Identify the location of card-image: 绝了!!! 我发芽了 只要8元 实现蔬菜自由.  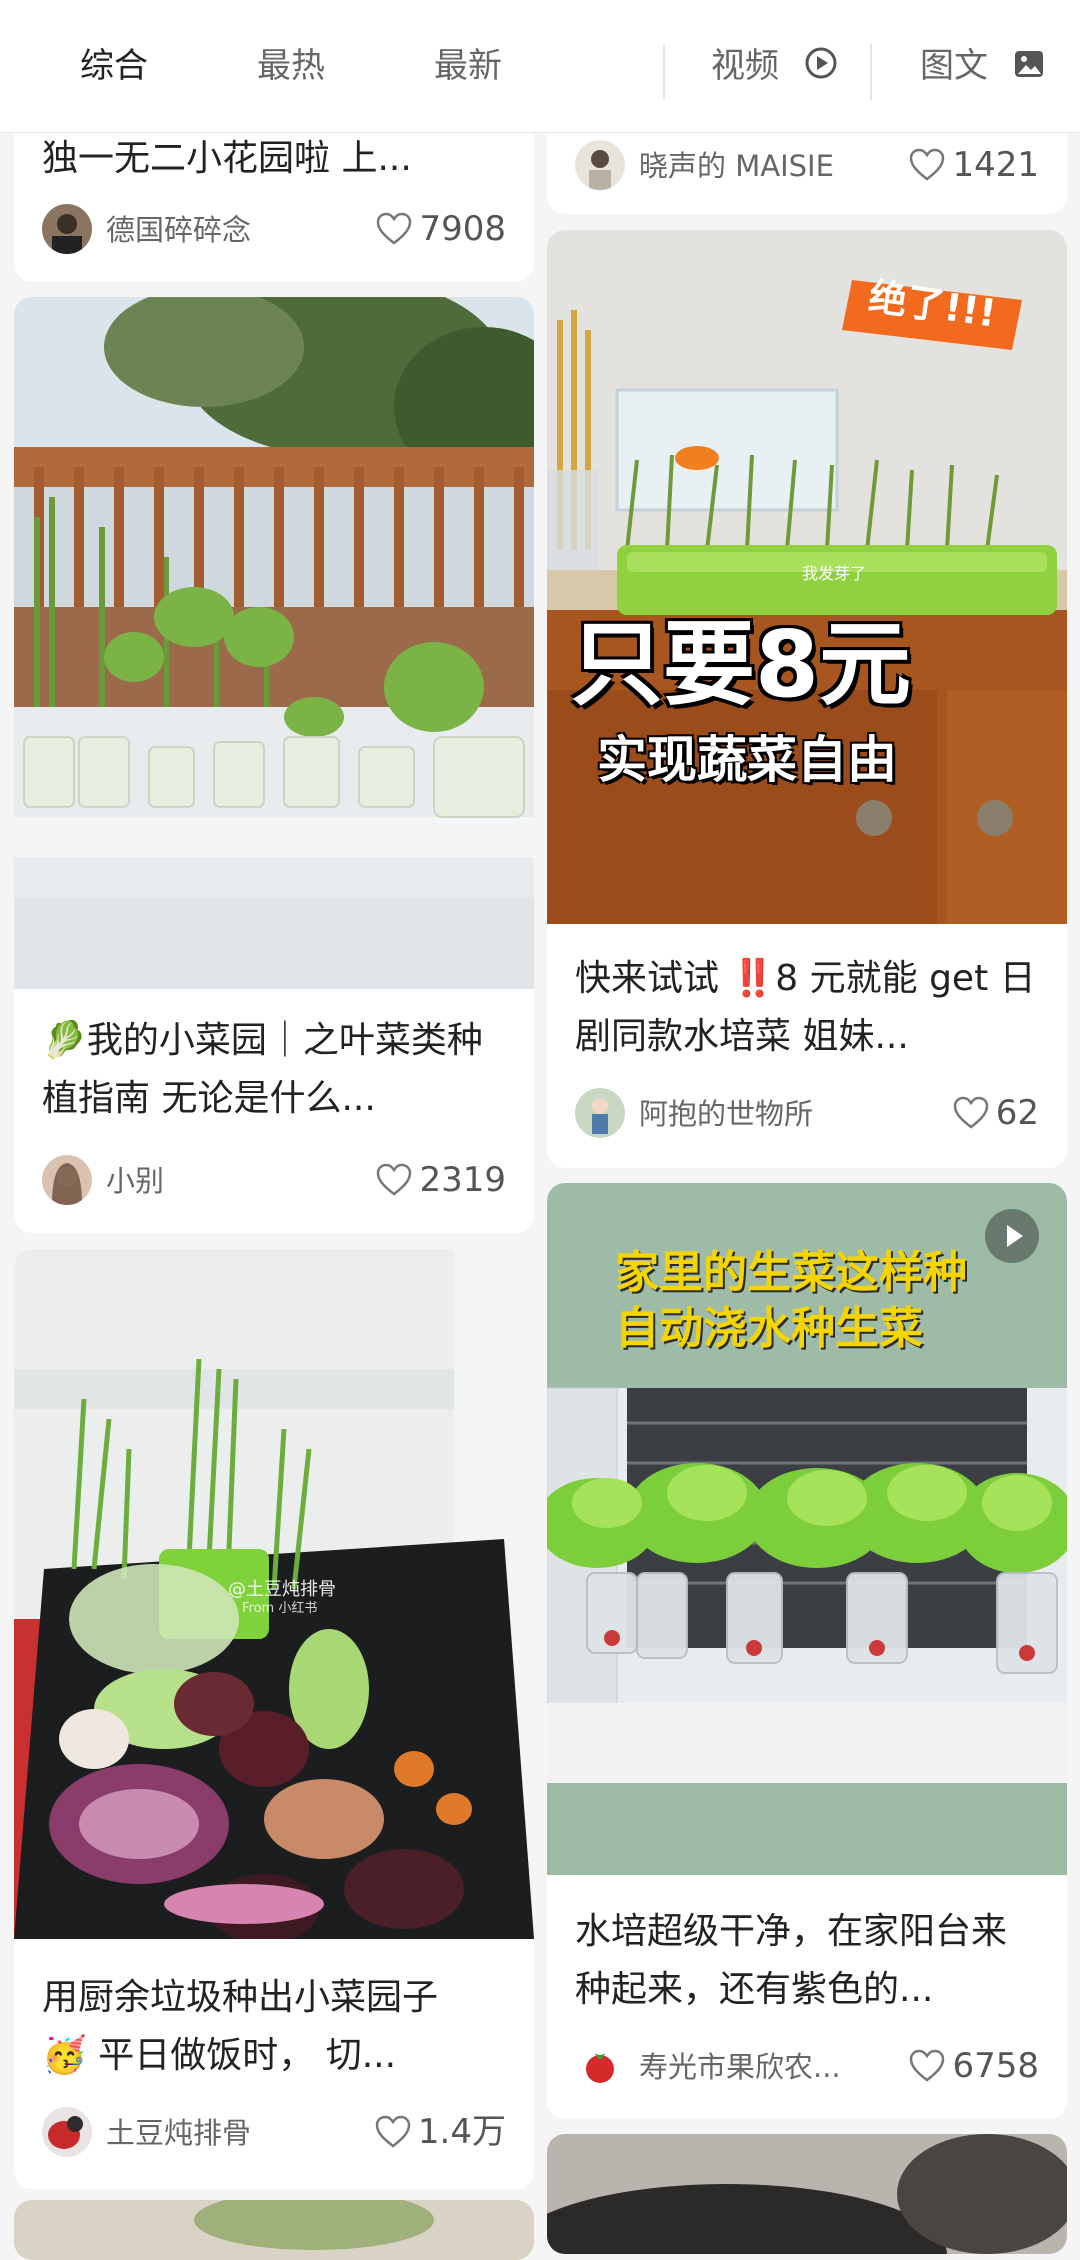
(807, 577).